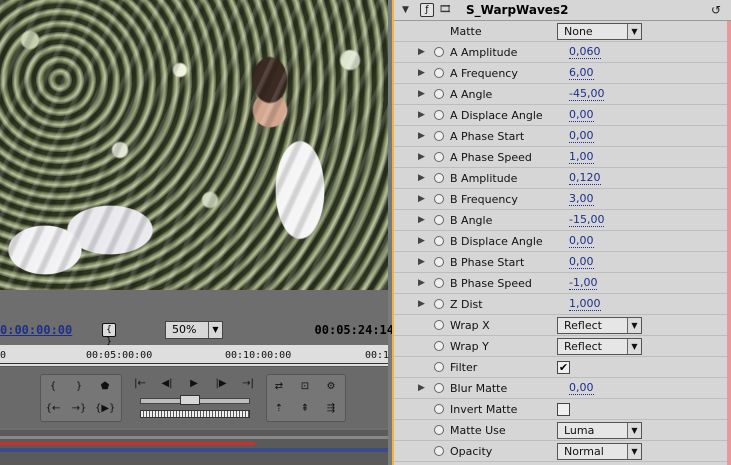  What do you see at coordinates (194, 330) in the screenshot?
I see `zoom-select: 50% ▼` at bounding box center [194, 330].